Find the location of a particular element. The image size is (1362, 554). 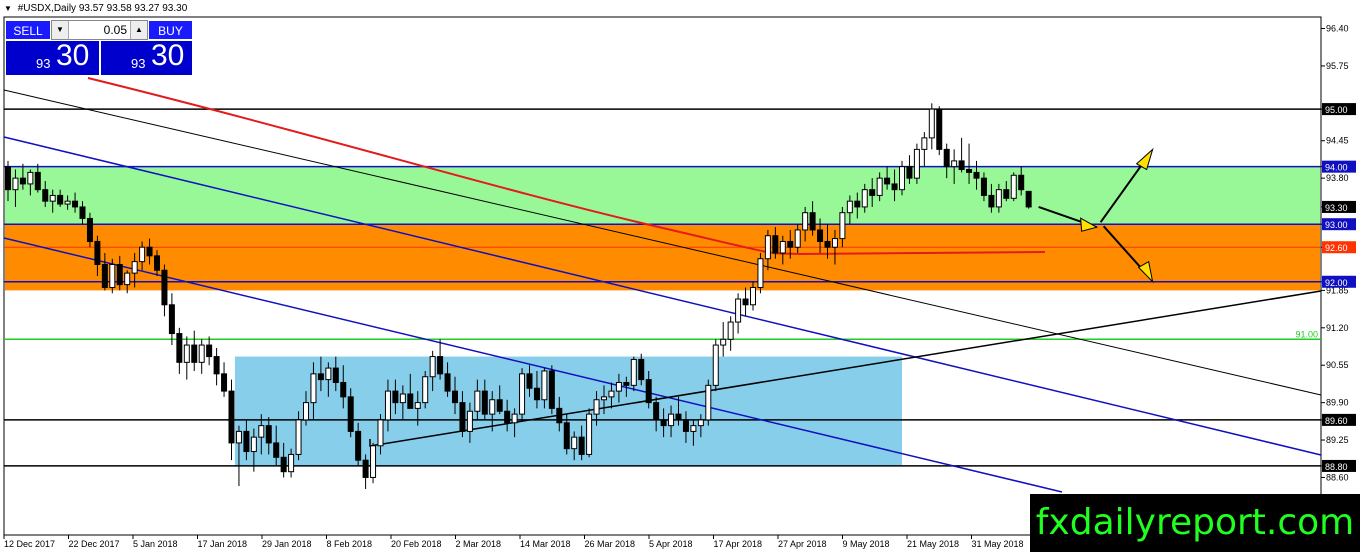

lot-size-field: ▼ 0.05 ▲ is located at coordinates (99, 30).